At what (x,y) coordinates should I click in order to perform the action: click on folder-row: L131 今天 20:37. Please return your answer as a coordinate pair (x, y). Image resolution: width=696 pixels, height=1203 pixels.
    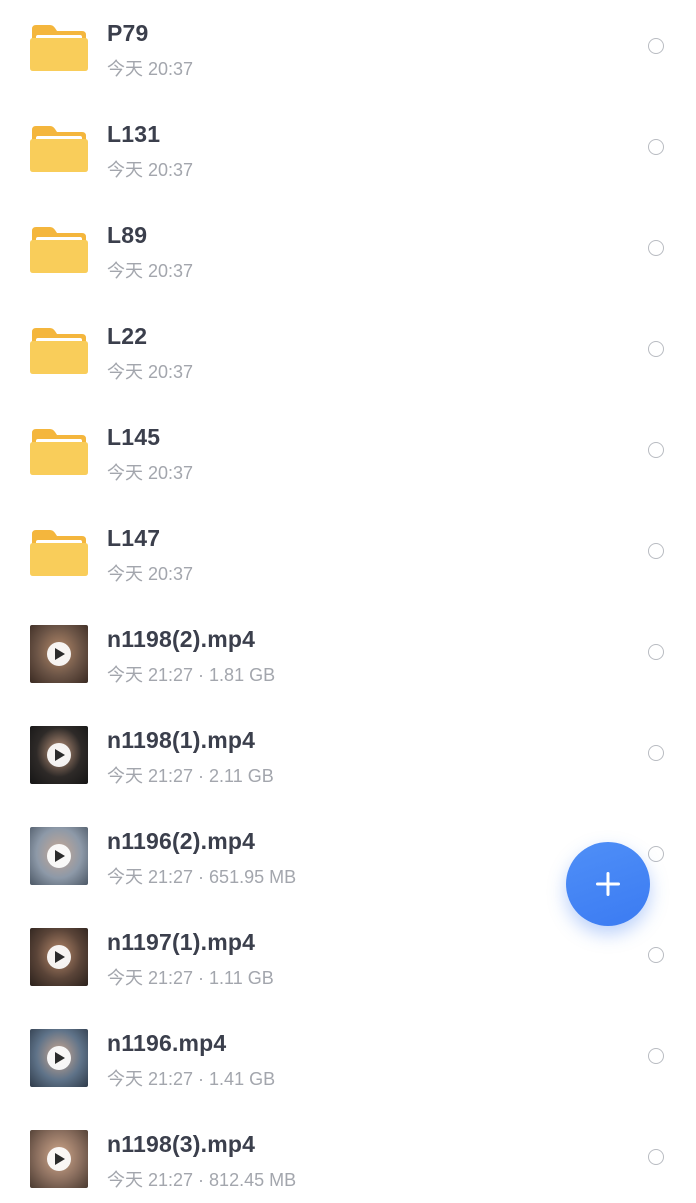
    Looking at the image, I should click on (348, 142).